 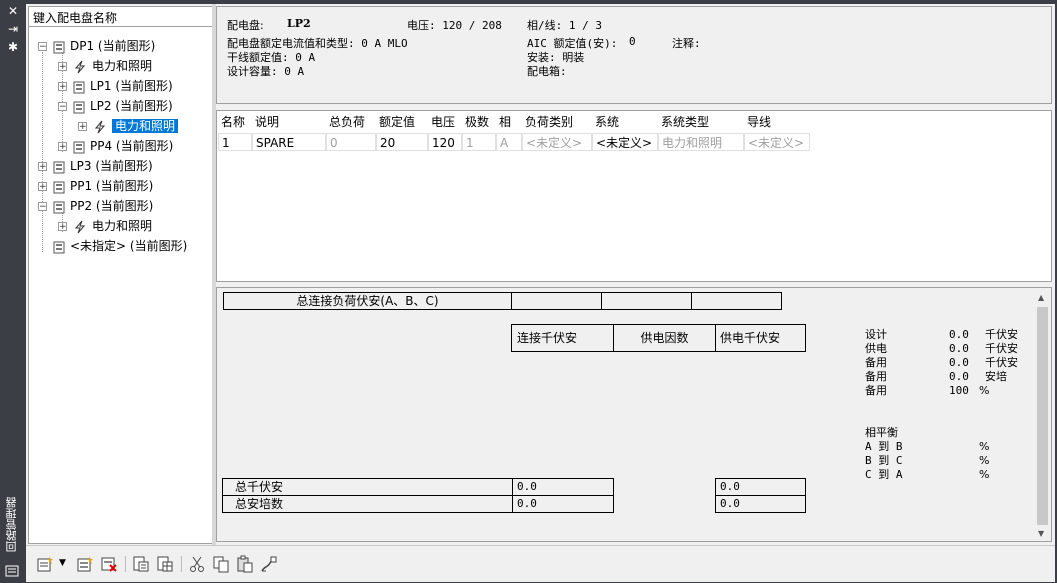 I want to click on panel-name: LP2, so click(x=299, y=23).